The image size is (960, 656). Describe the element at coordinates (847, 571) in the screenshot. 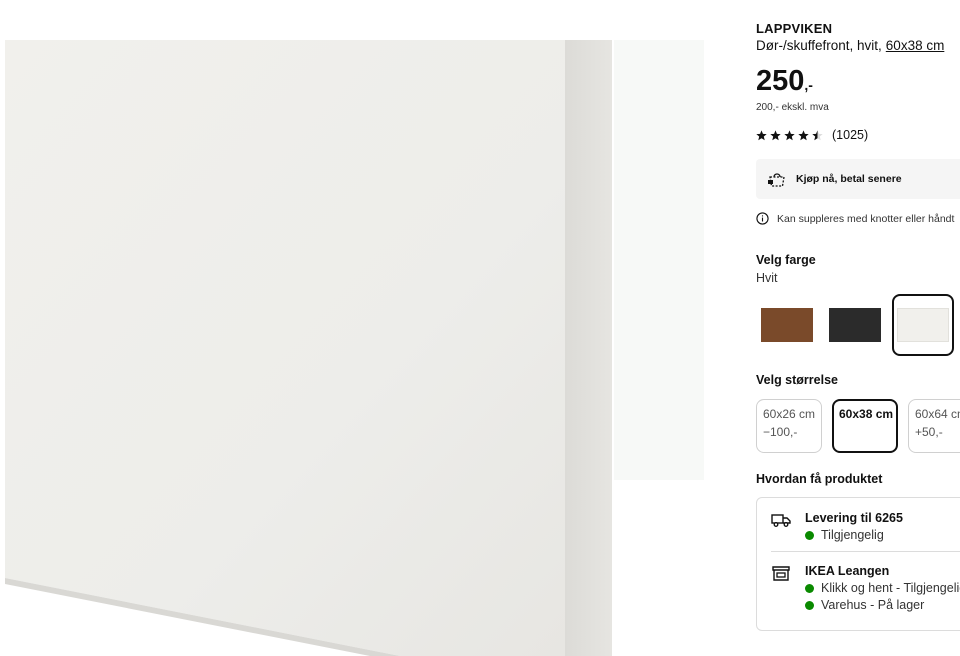

I see `store-title: IKEA Leangen` at that location.